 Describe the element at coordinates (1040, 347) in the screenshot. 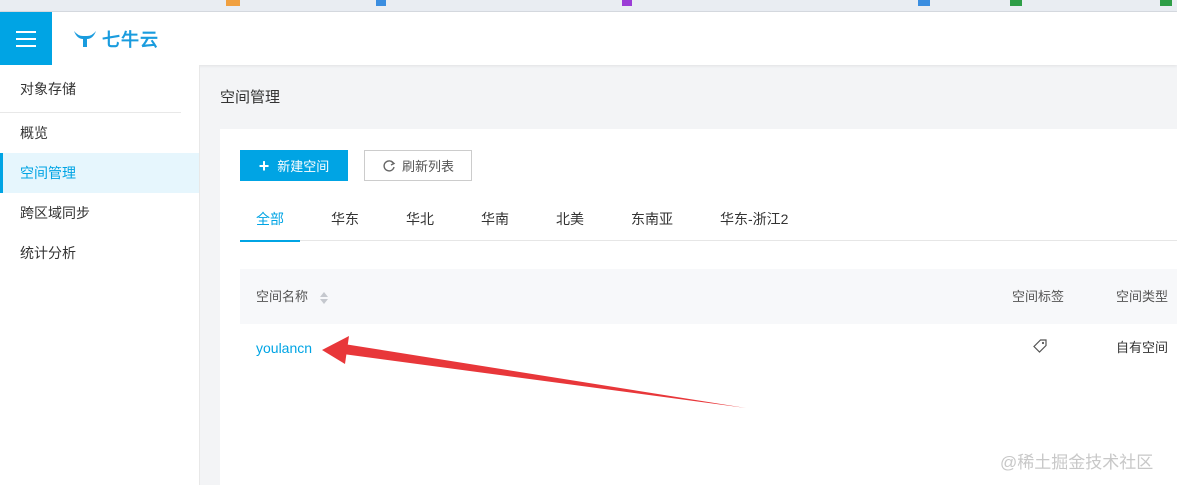

I see `tag-icon` at that location.